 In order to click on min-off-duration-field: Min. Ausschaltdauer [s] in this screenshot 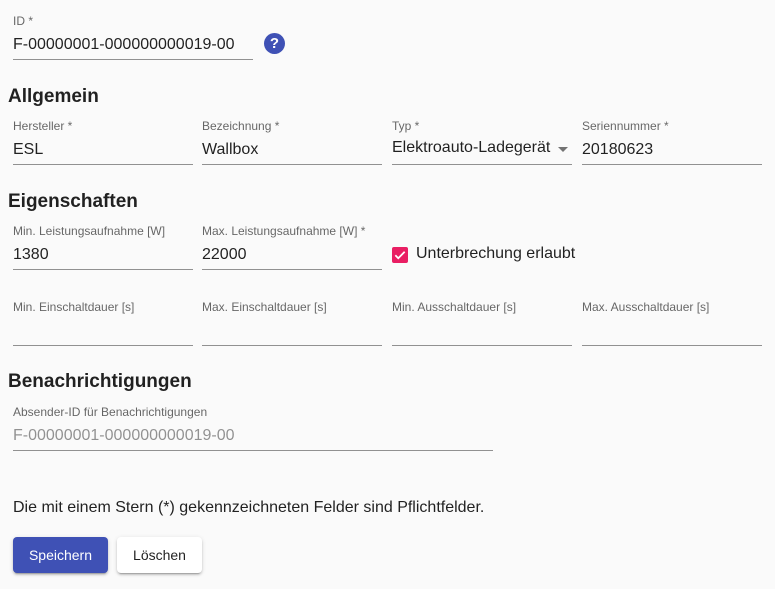, I will do `click(482, 323)`.